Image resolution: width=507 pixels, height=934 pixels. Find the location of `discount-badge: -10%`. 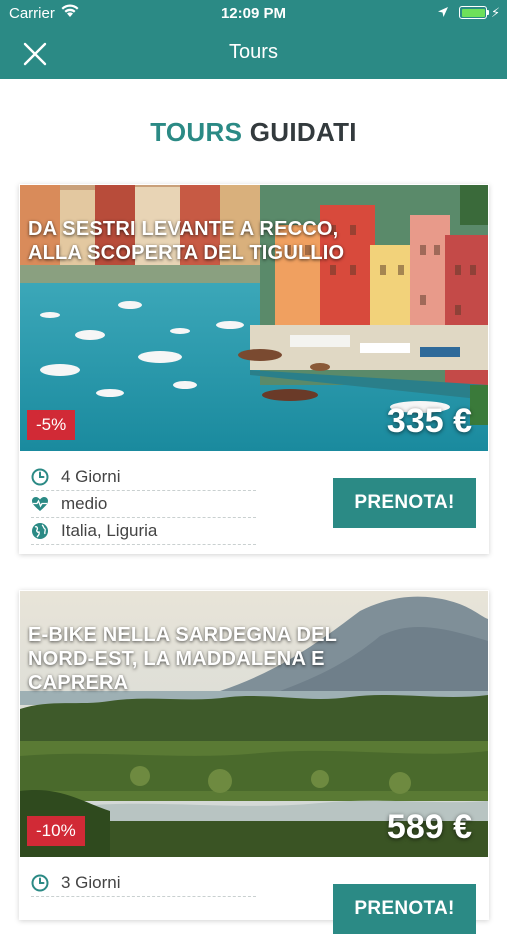

discount-badge: -10% is located at coordinates (56, 831).